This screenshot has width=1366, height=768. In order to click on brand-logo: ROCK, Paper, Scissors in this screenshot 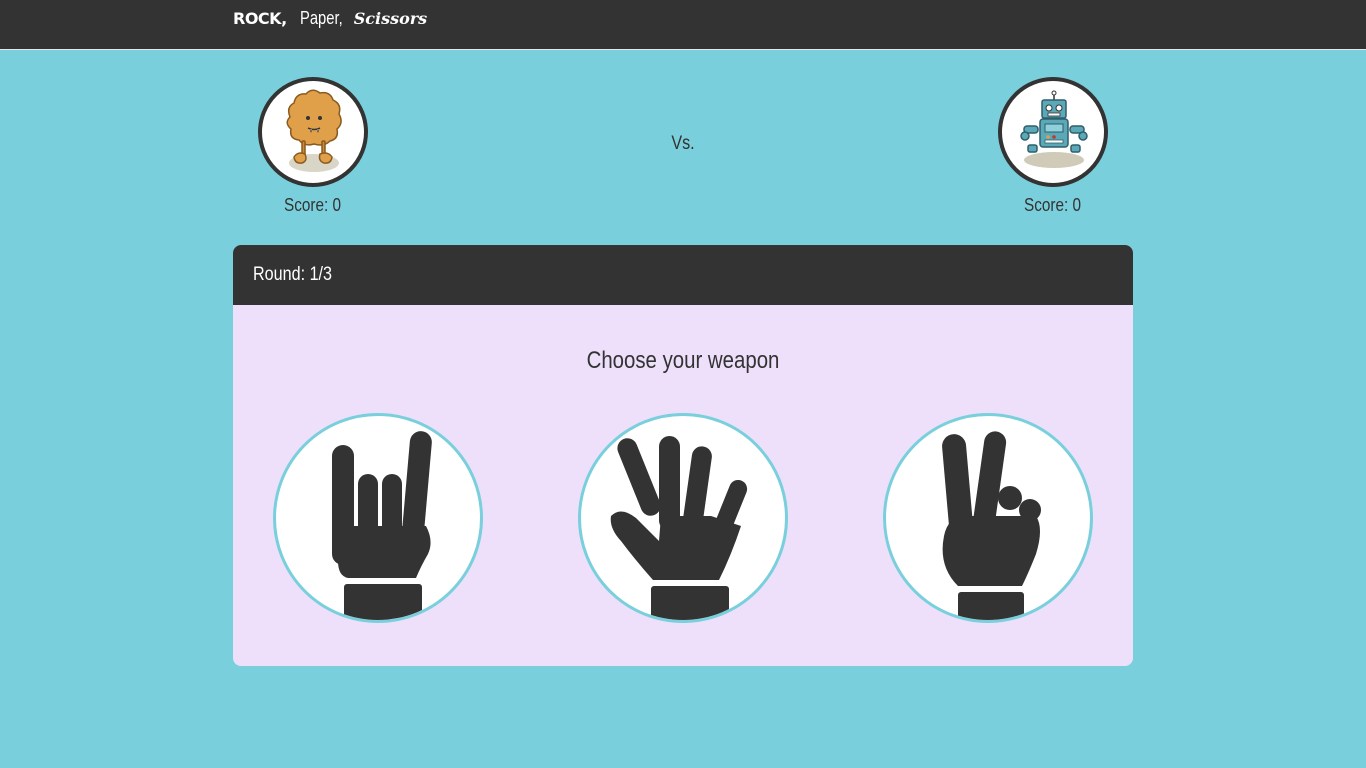, I will do `click(330, 18)`.